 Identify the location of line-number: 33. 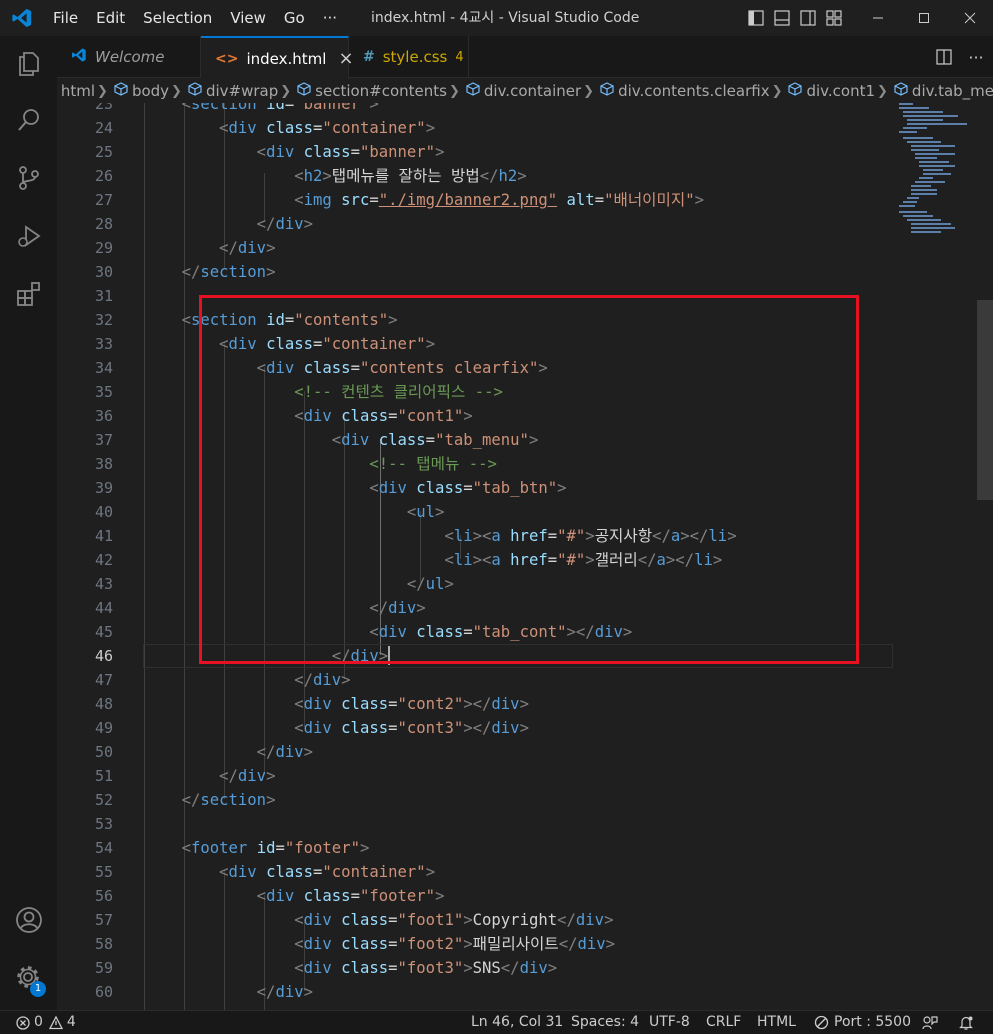
(103, 344).